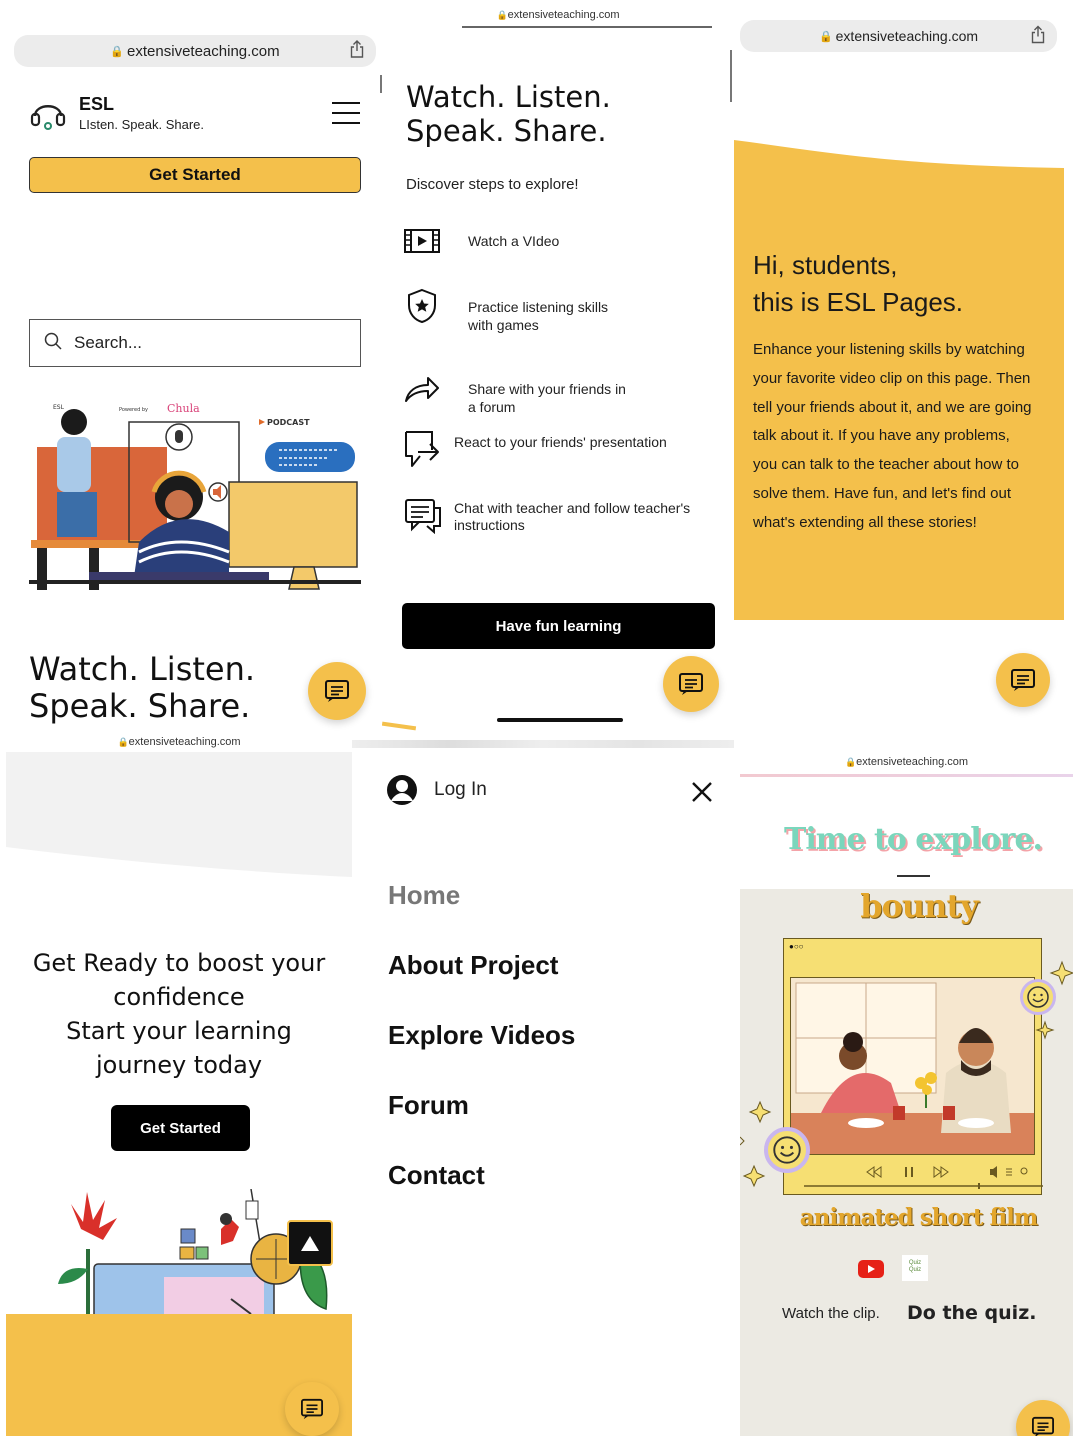 The image size is (1073, 1436). Describe the element at coordinates (514, 241) in the screenshot. I see `step-watch-video: Watch a VIdeo` at that location.